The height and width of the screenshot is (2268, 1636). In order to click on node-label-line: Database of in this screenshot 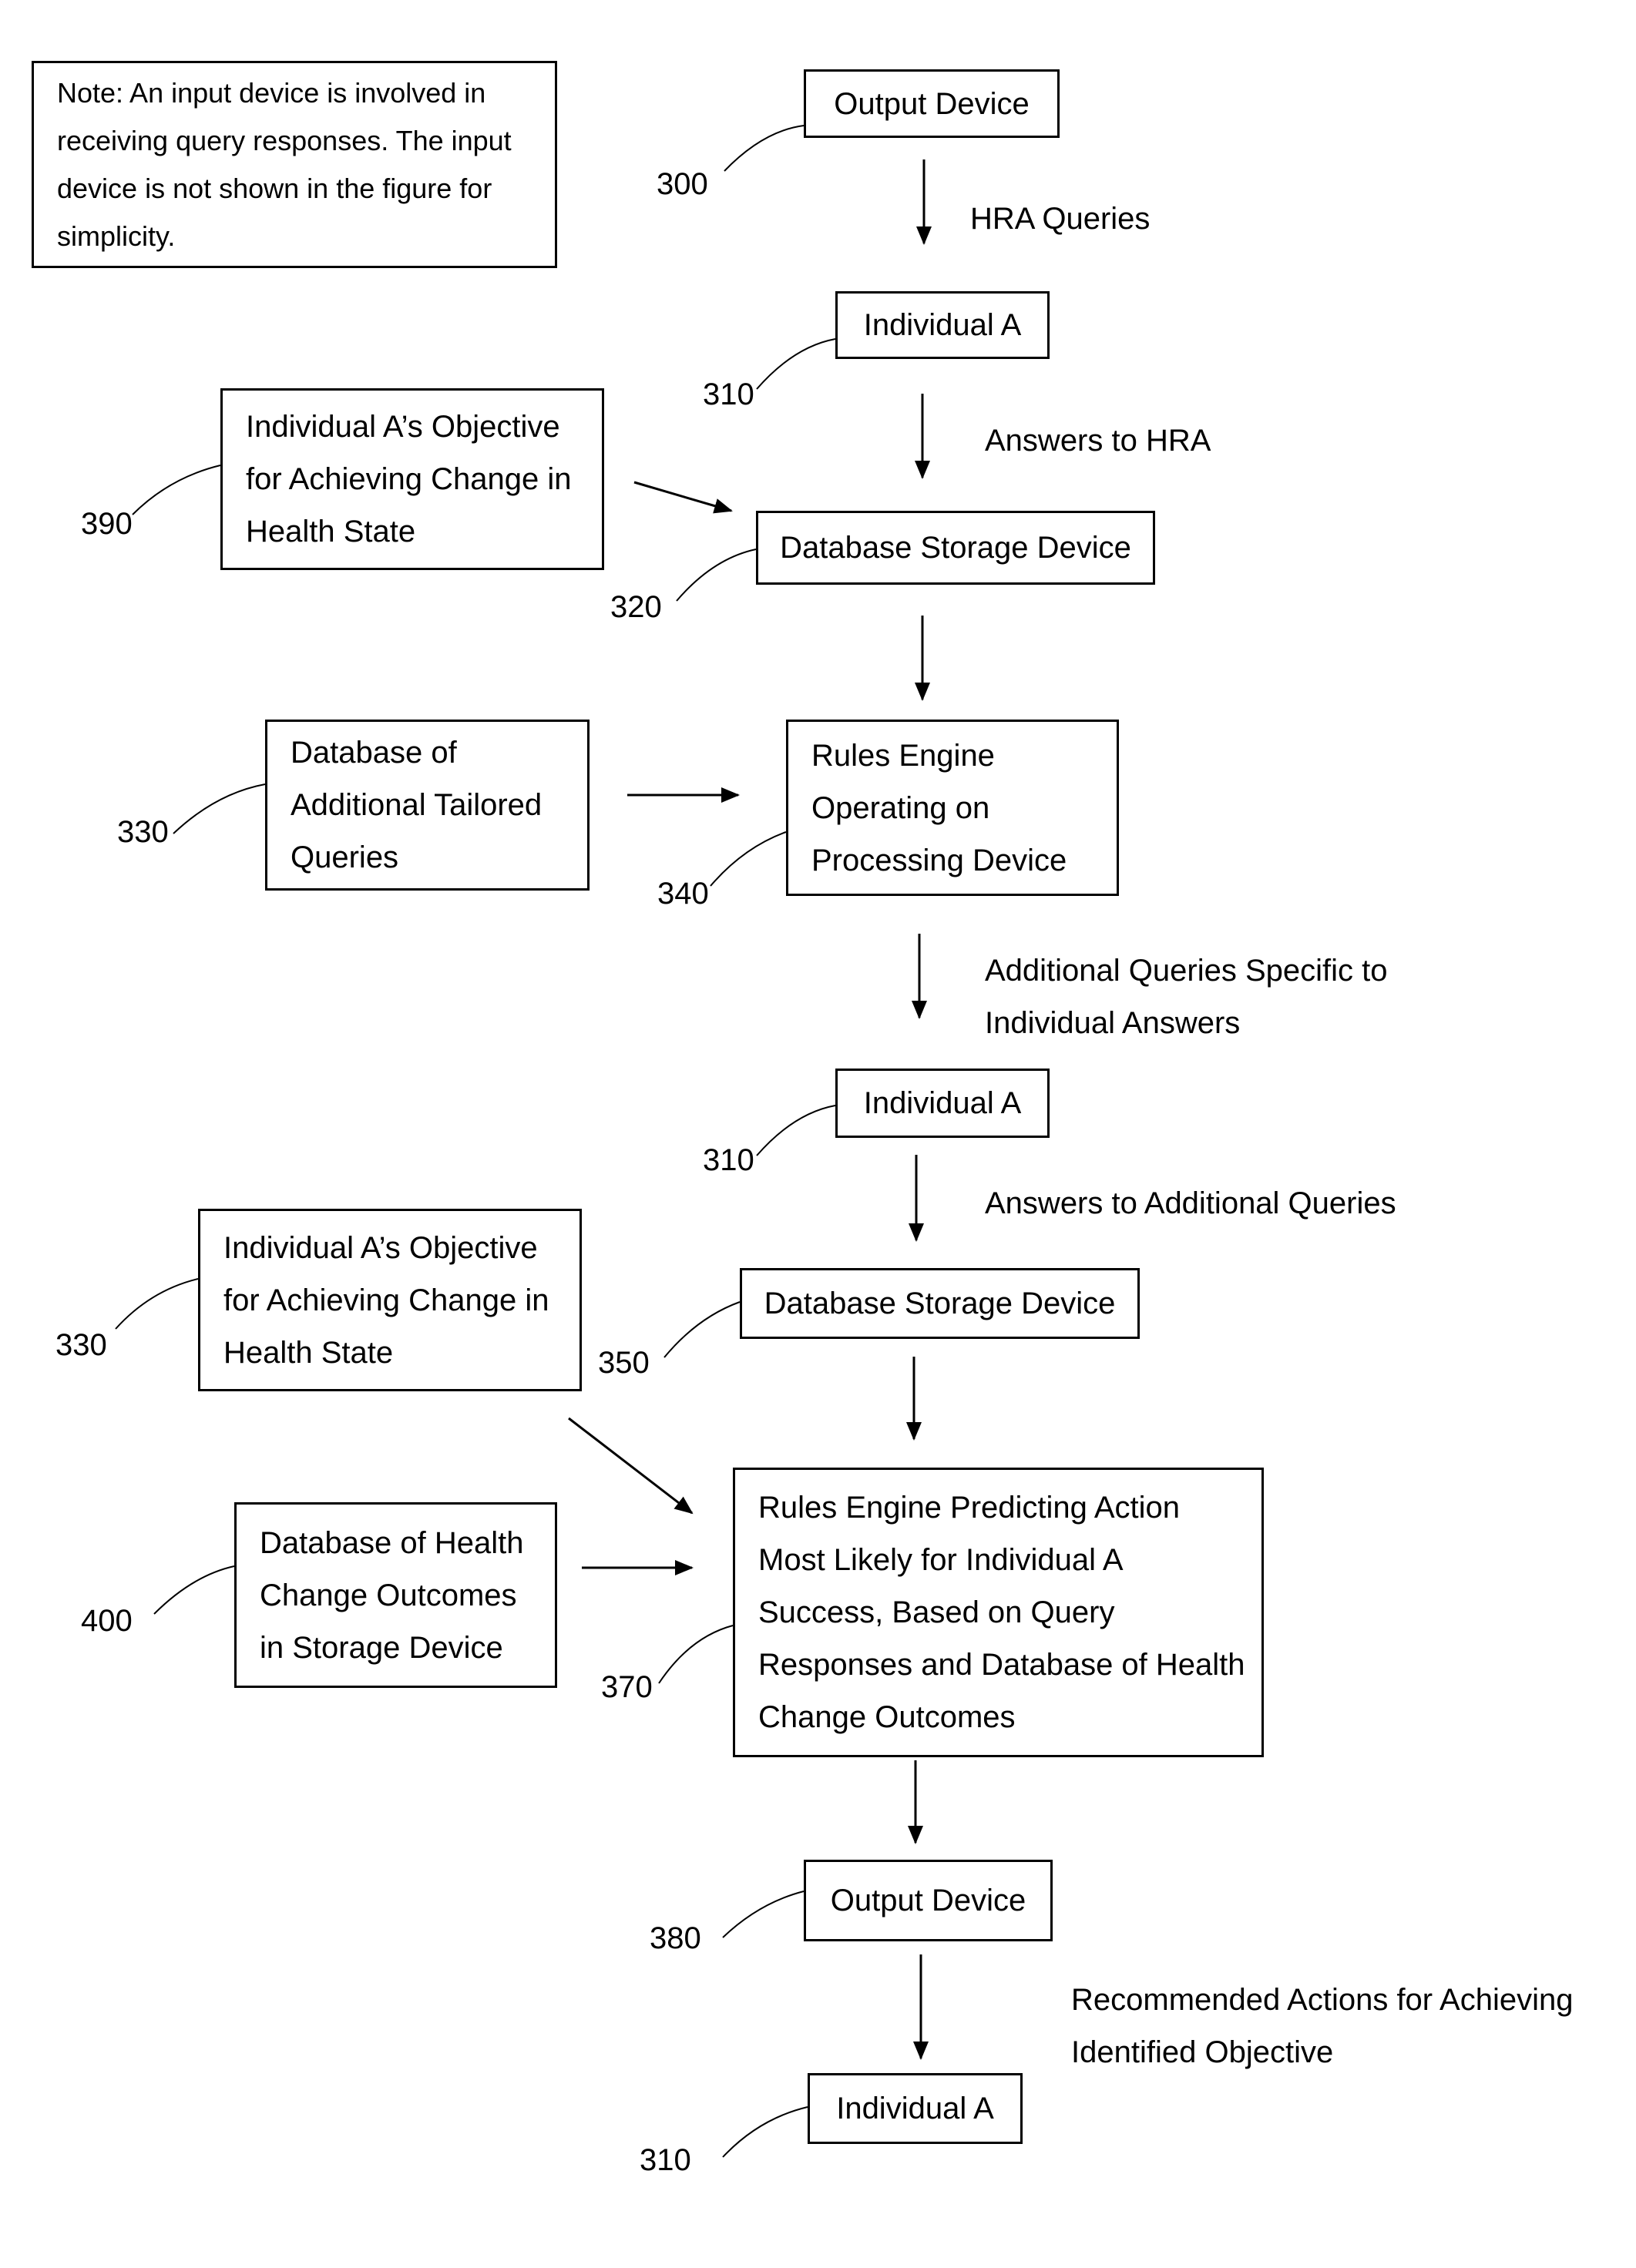, I will do `click(374, 753)`.